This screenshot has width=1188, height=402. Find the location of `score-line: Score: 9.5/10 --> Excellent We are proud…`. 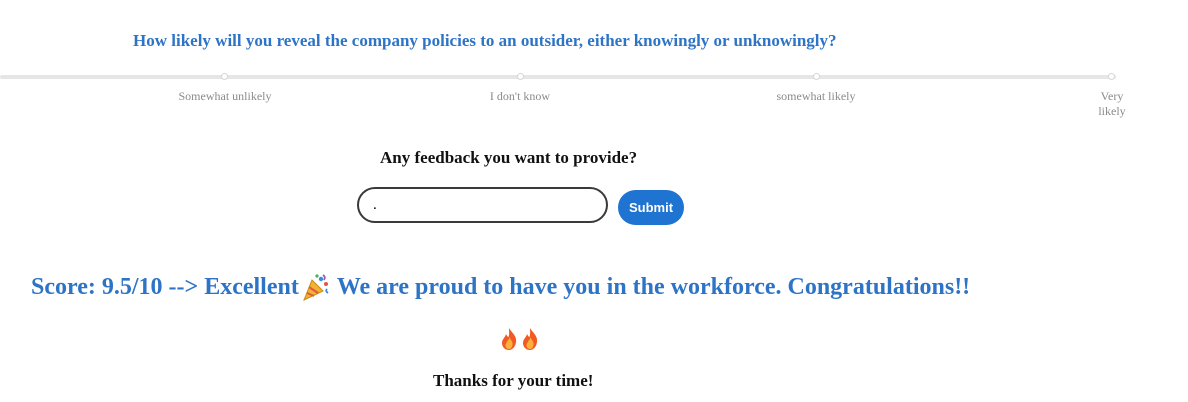

score-line: Score: 9.5/10 --> Excellent We are proud… is located at coordinates (500, 287).